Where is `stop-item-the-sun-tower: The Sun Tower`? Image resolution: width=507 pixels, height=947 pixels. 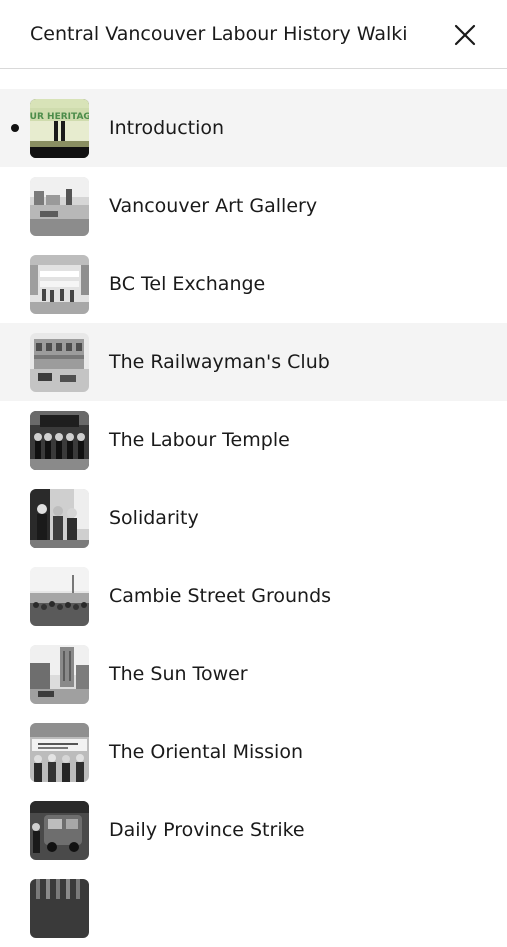 stop-item-the-sun-tower: The Sun Tower is located at coordinates (253, 674).